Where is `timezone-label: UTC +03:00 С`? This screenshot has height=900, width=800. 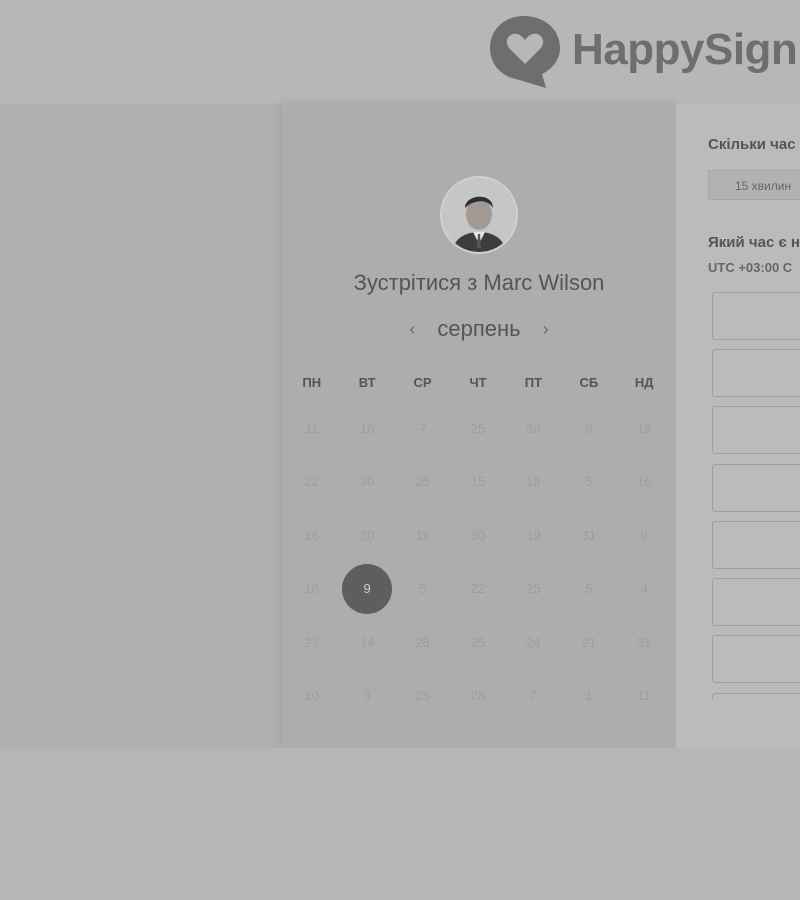
timezone-label: UTC +03:00 С is located at coordinates (750, 267).